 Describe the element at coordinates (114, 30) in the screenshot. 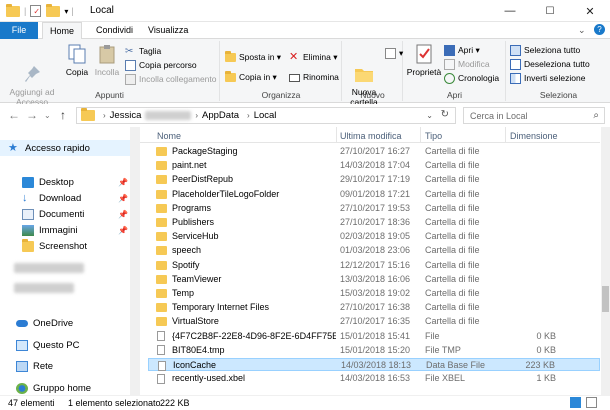

I see `tab-share: Condividi` at that location.